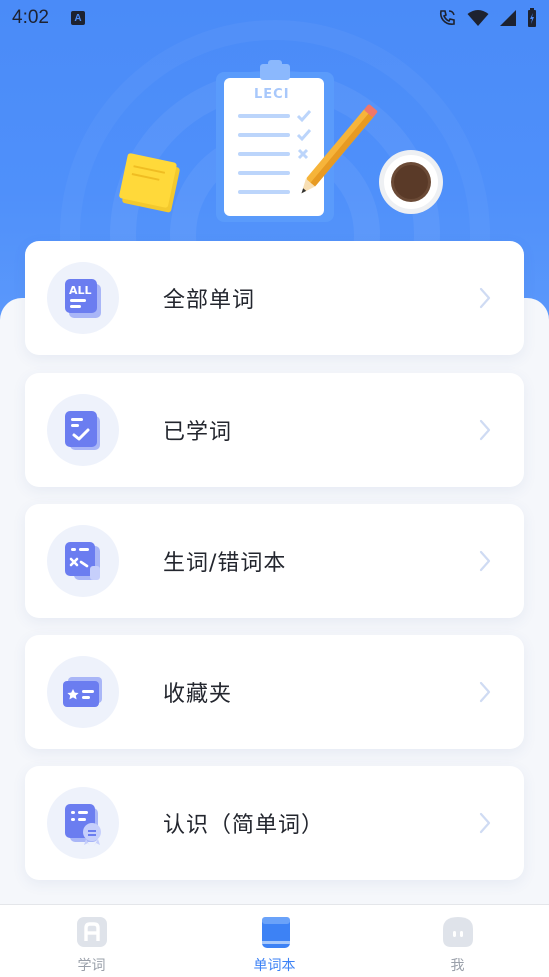  What do you see at coordinates (91, 932) in the screenshot?
I see `learn-icon` at bounding box center [91, 932].